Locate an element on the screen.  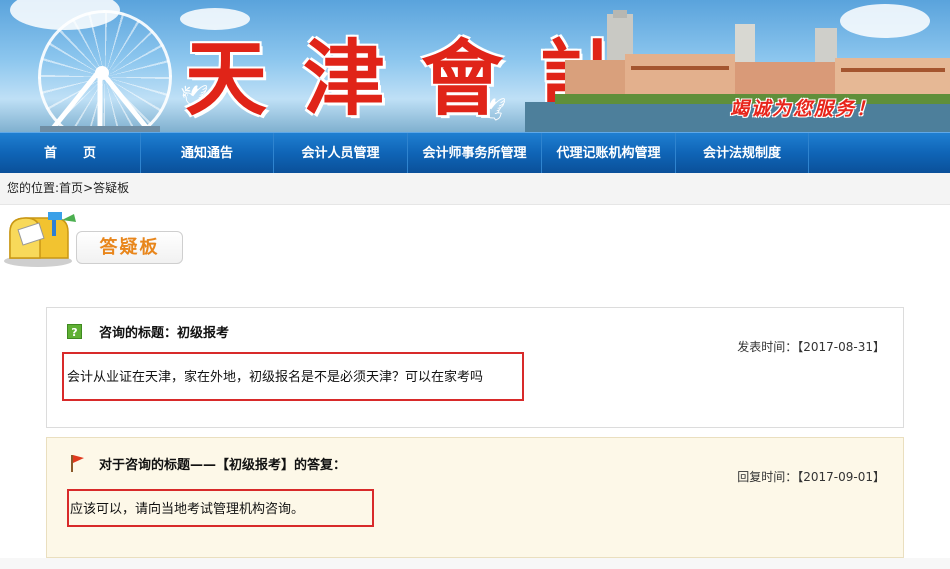
question-title: 咨询的标题：初级报考 is located at coordinates (164, 333).